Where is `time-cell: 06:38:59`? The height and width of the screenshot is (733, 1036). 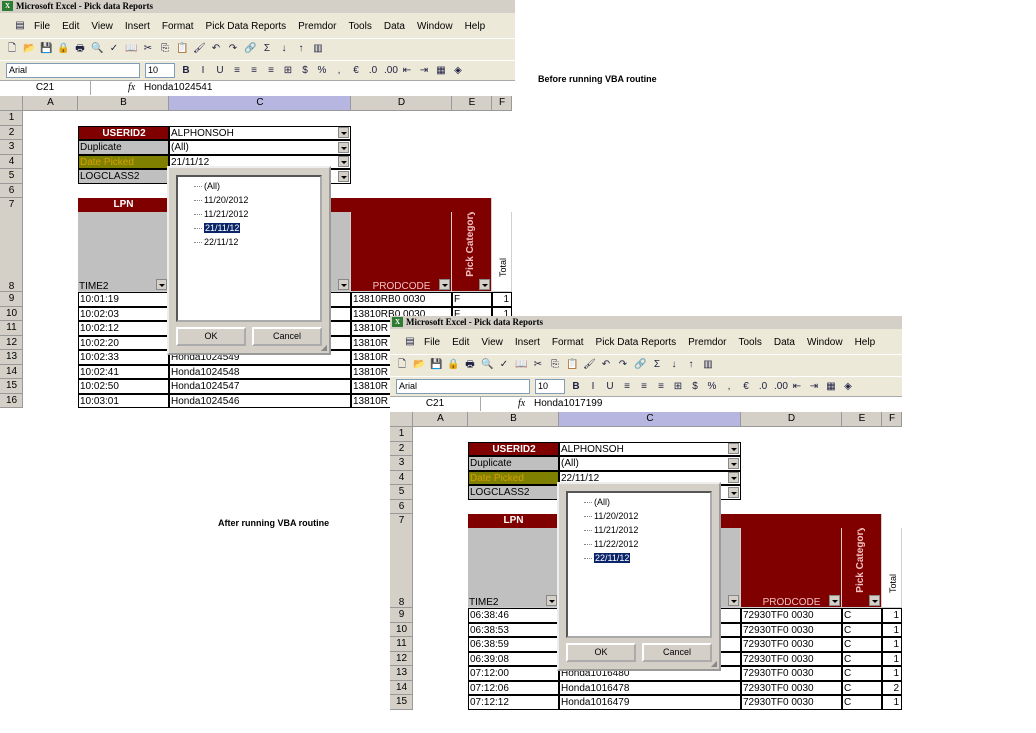
time-cell: 06:38:59 is located at coordinates (513, 644).